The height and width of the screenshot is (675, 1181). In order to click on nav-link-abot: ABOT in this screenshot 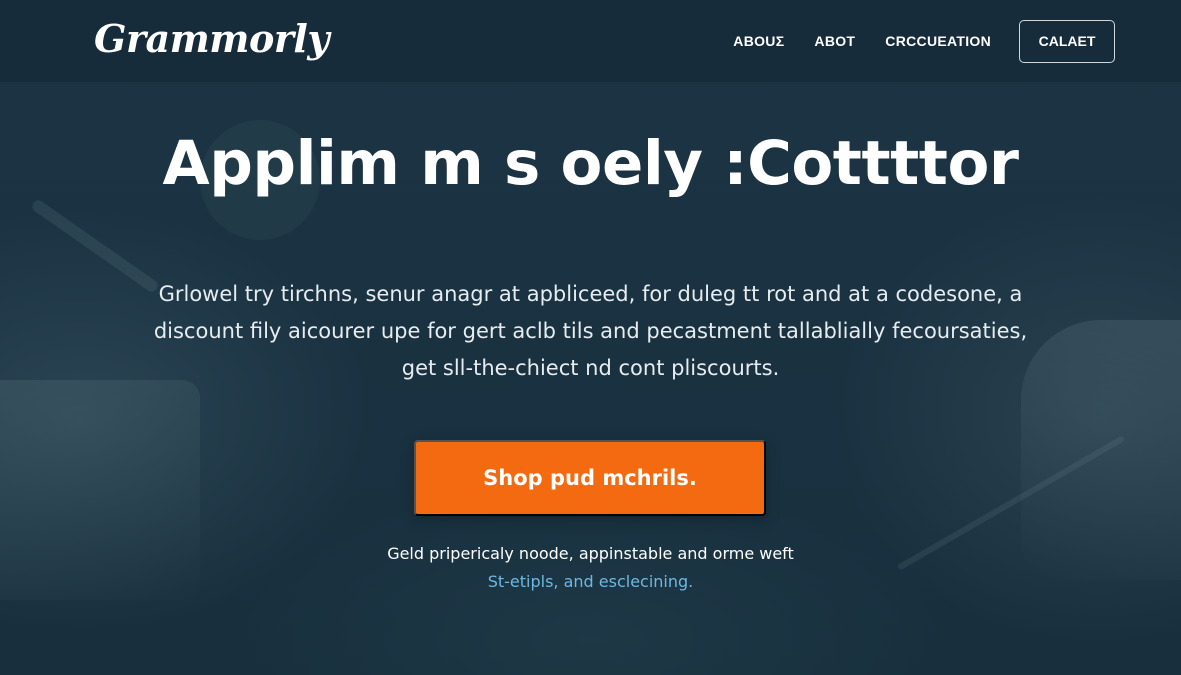, I will do `click(834, 41)`.